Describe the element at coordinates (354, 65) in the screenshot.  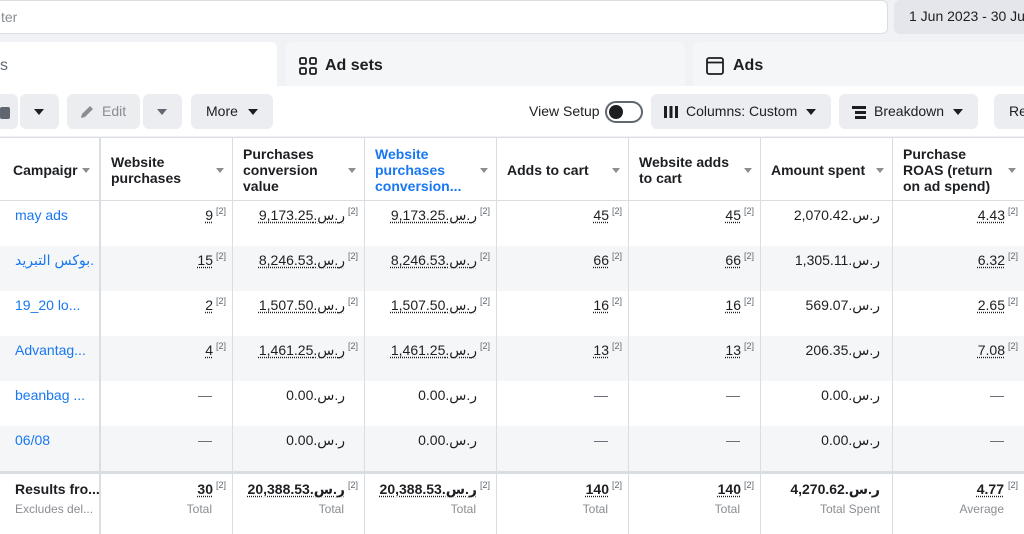
I see `tab-ad-sets-label: Ad sets` at that location.